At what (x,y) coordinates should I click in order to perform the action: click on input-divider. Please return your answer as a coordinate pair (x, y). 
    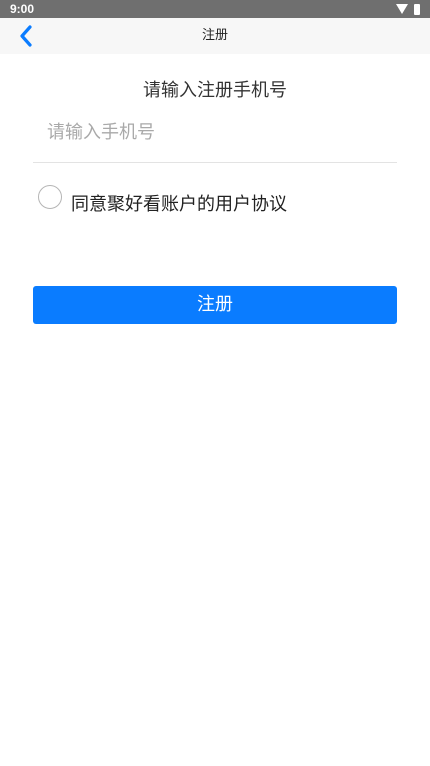
    Looking at the image, I should click on (215, 162).